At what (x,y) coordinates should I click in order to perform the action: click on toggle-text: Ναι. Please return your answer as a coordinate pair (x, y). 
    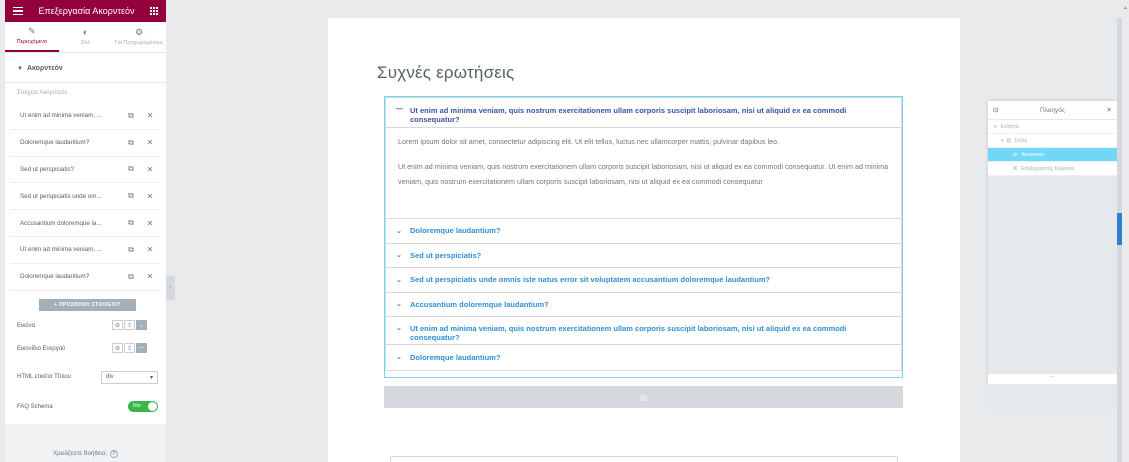
    Looking at the image, I should click on (137, 406).